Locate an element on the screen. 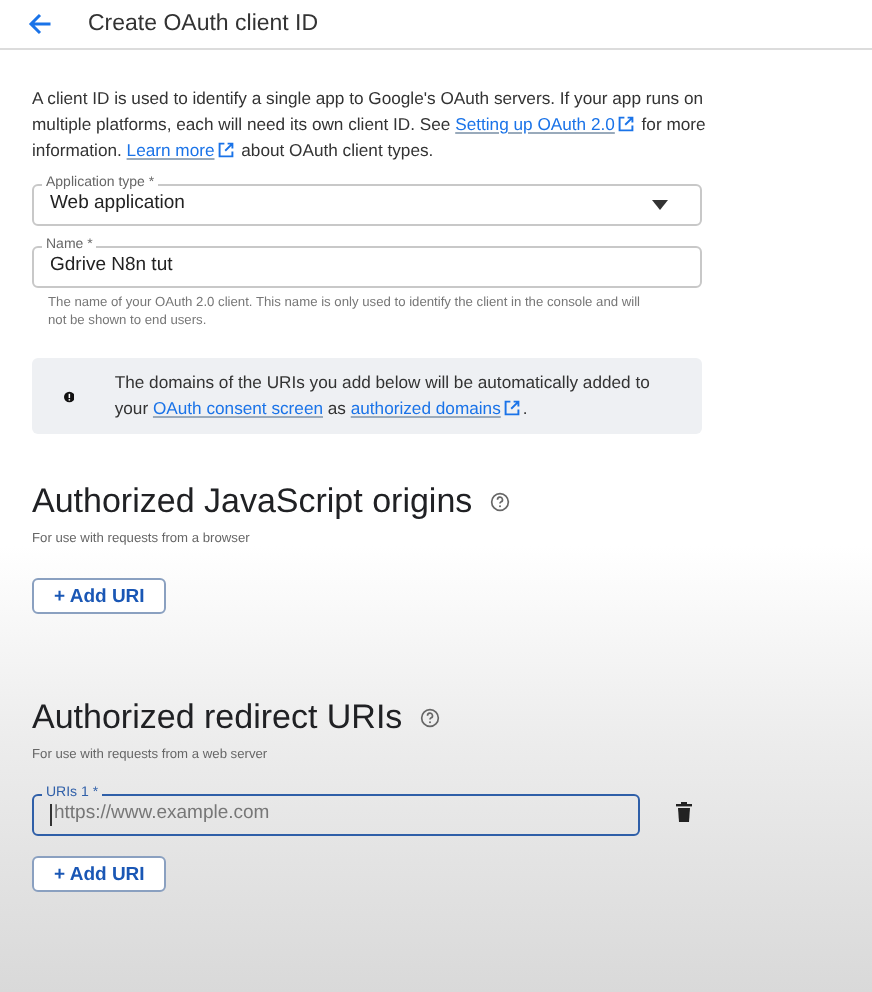 This screenshot has width=872, height=992. section-heading: Authorized redirect URIs is located at coordinates (217, 718).